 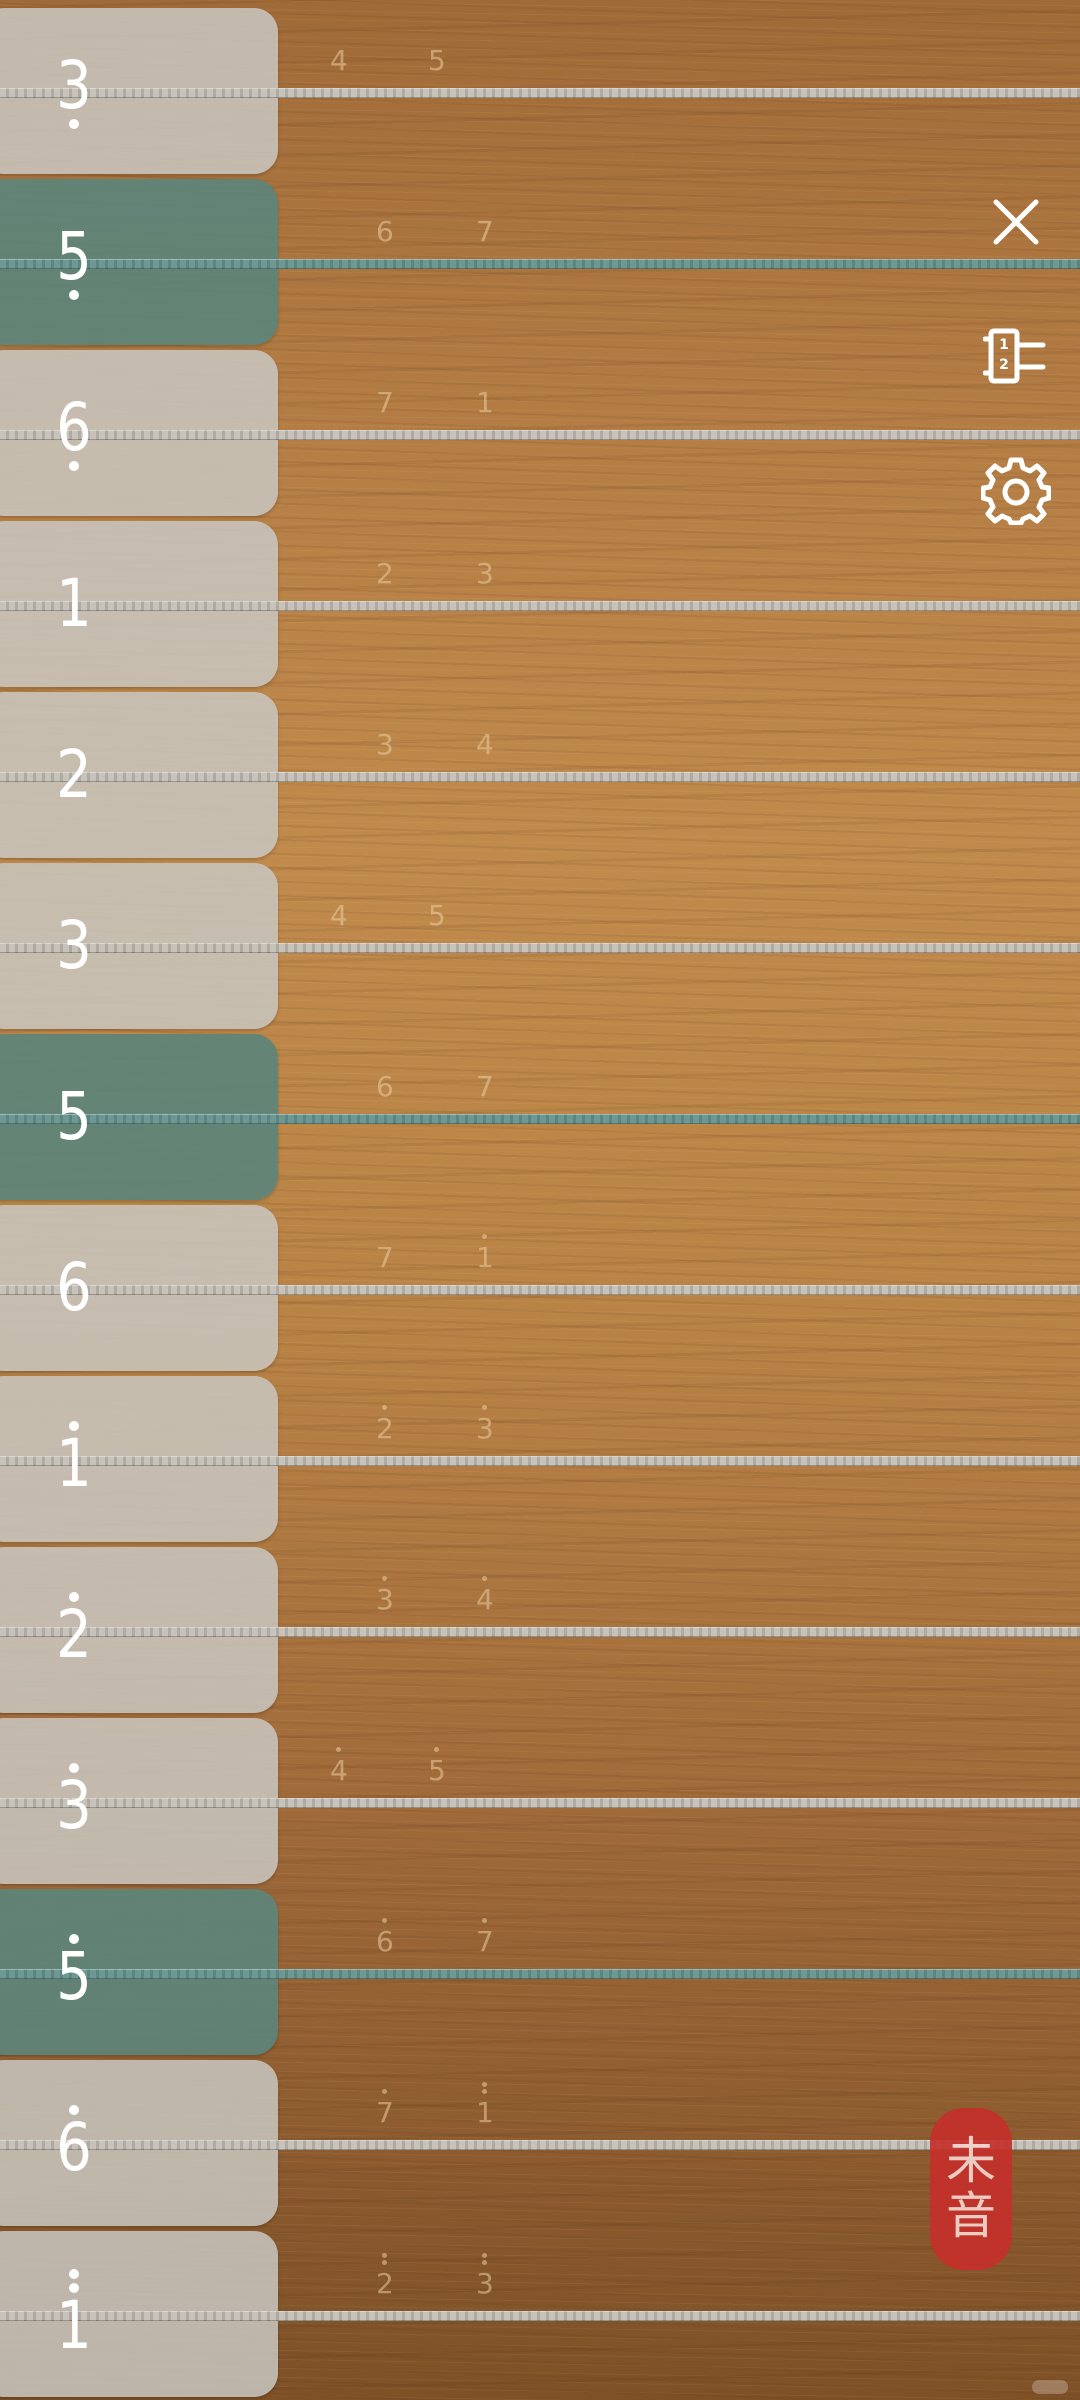 What do you see at coordinates (1004, 365) in the screenshot?
I see `svg-text: 2` at bounding box center [1004, 365].